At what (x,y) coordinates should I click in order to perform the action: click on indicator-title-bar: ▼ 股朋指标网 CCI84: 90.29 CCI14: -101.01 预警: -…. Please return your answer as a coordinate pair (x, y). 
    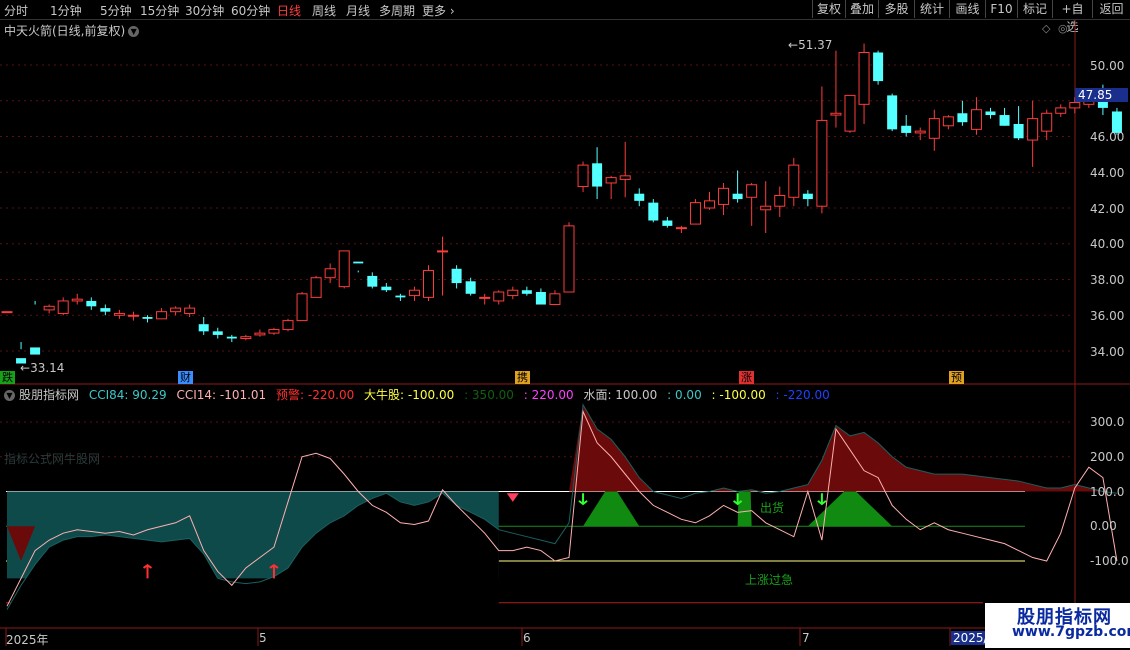
    Looking at the image, I should click on (420, 394).